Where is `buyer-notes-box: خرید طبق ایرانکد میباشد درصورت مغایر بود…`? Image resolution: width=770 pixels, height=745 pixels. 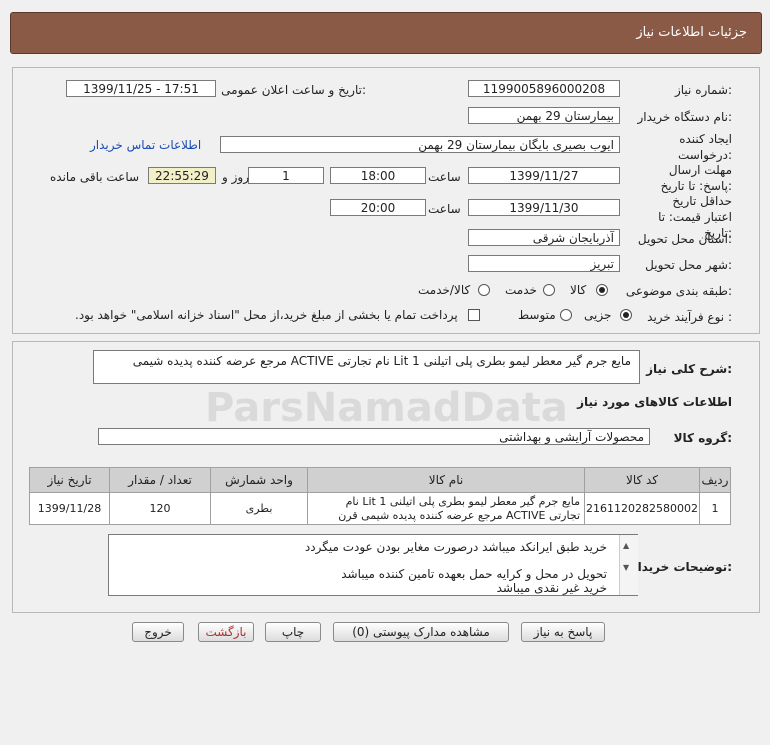 buyer-notes-box: خرید طبق ایرانکد میباشد درصورت مغایر بود… is located at coordinates (373, 565).